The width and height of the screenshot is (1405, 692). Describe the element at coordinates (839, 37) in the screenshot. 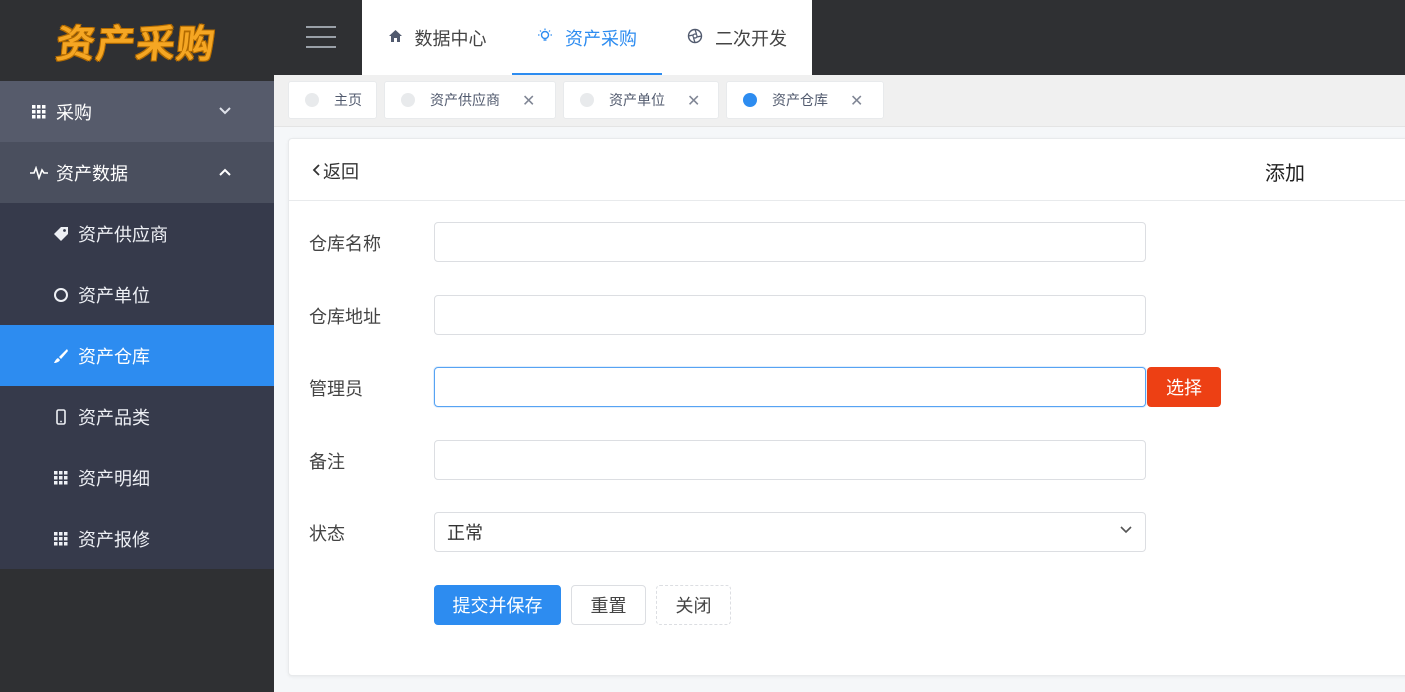

I see `top-bar: 数据中心 资产采购 二次开发` at that location.